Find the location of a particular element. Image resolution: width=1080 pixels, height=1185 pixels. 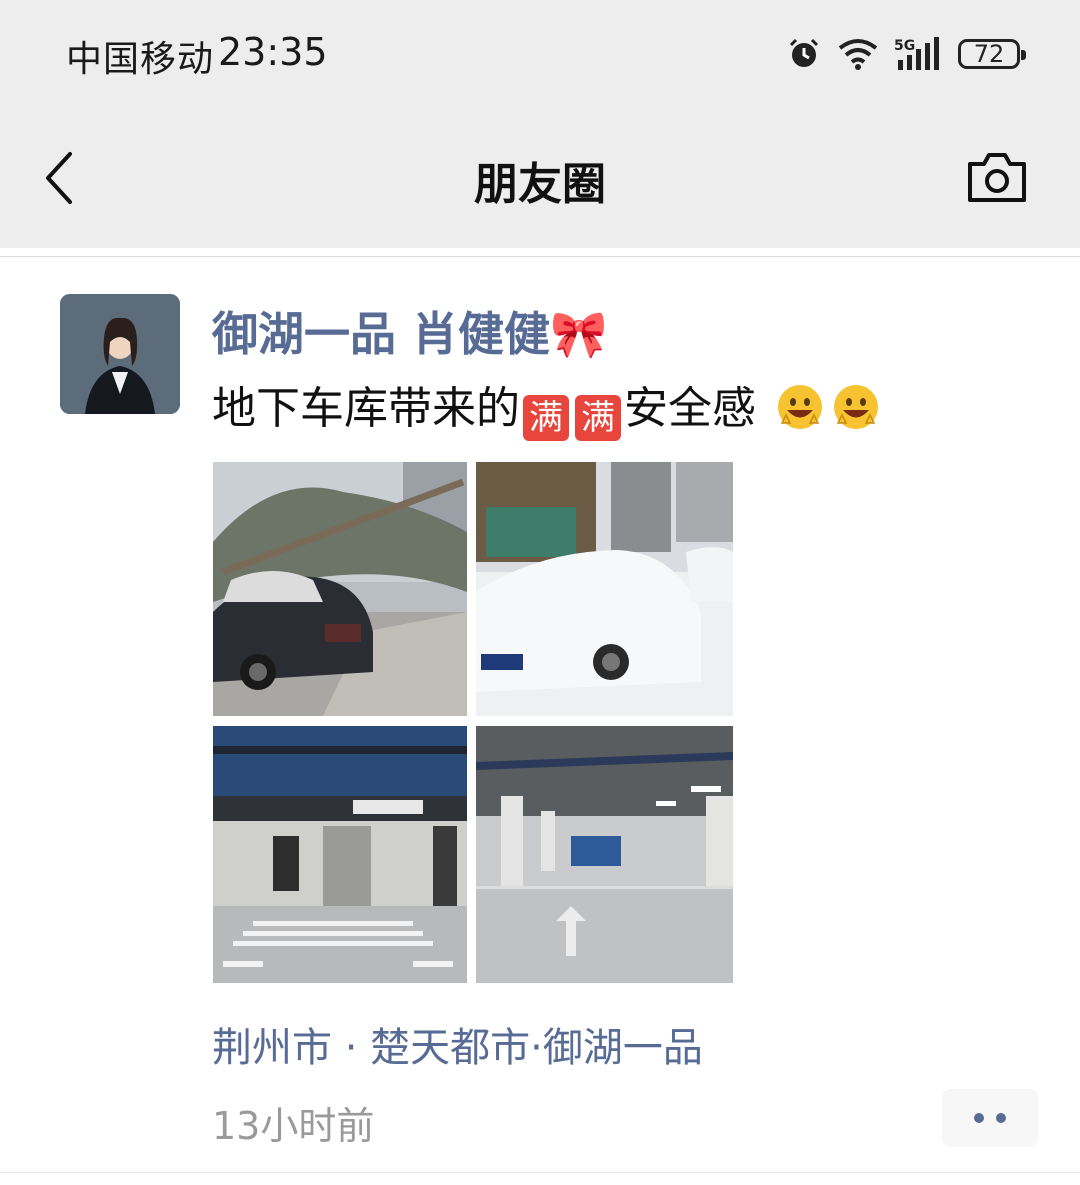

alarm-icon is located at coordinates (804, 52).